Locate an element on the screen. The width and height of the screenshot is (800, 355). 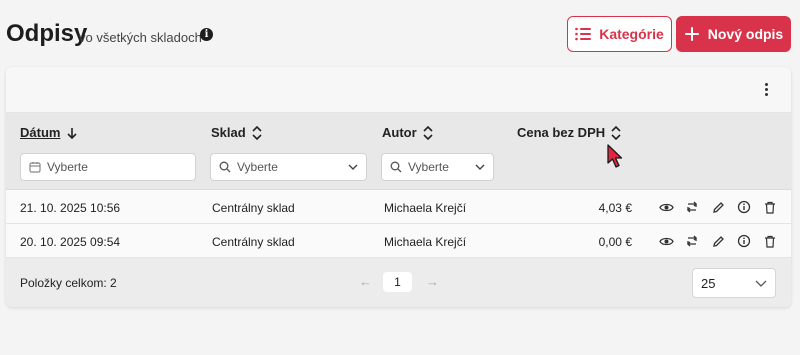
new-writeoff-button: Nový odpis is located at coordinates (733, 34).